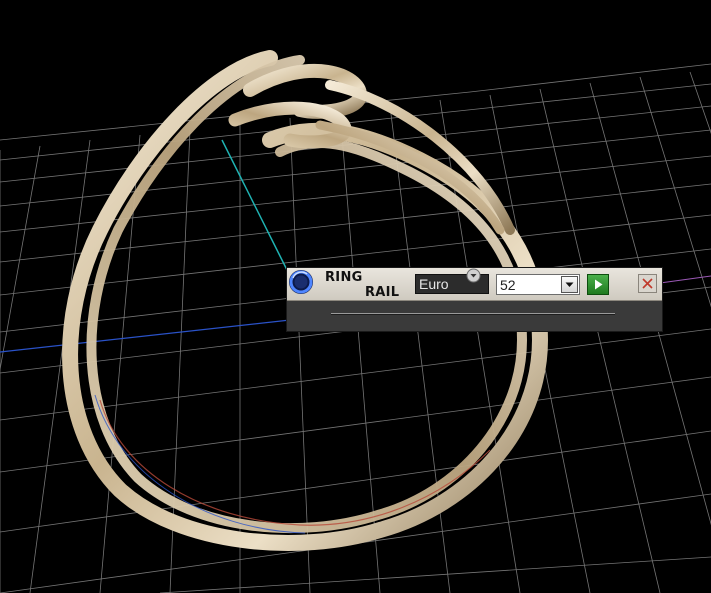 This screenshot has height=593, width=711. I want to click on chevron-down-icon, so click(569, 284).